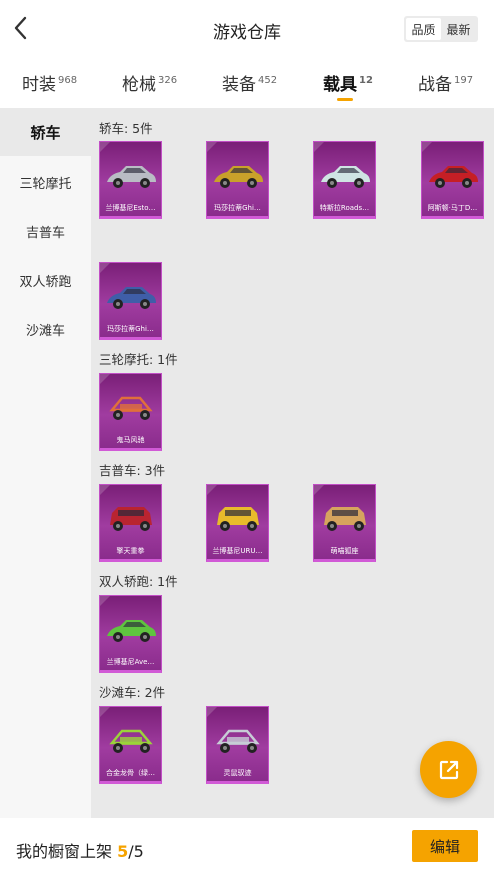 This screenshot has height=875, width=494. I want to click on share-button, so click(448, 769).